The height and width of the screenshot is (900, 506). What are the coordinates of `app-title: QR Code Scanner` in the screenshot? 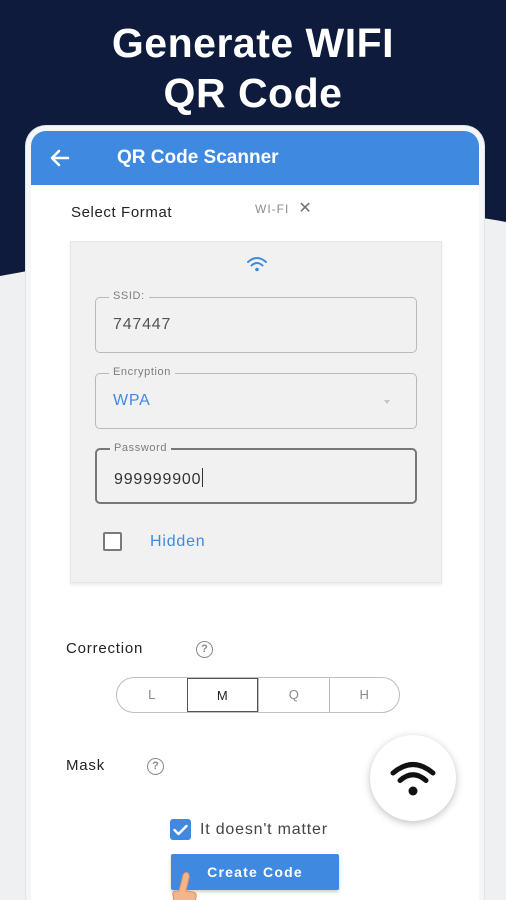 It's located at (198, 157).